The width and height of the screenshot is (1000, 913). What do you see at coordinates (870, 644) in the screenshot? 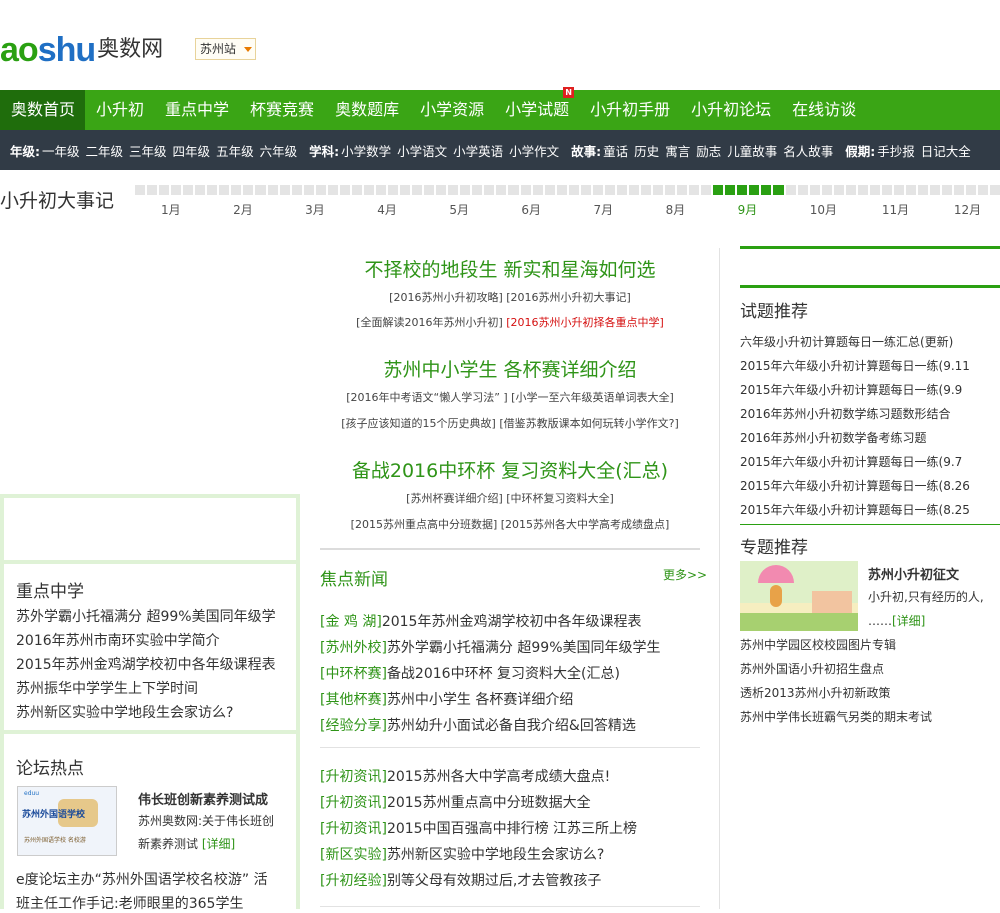
I see `list-item: 苏州中学园区校校园图片专辑` at bounding box center [870, 644].